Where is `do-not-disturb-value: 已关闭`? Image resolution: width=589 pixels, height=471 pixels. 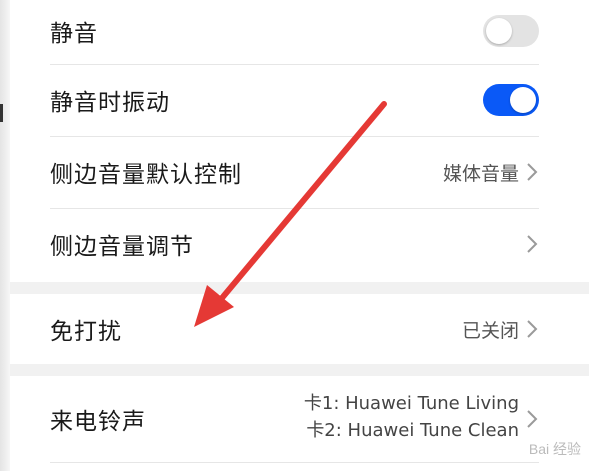 do-not-disturb-value: 已关闭 is located at coordinates (490, 330).